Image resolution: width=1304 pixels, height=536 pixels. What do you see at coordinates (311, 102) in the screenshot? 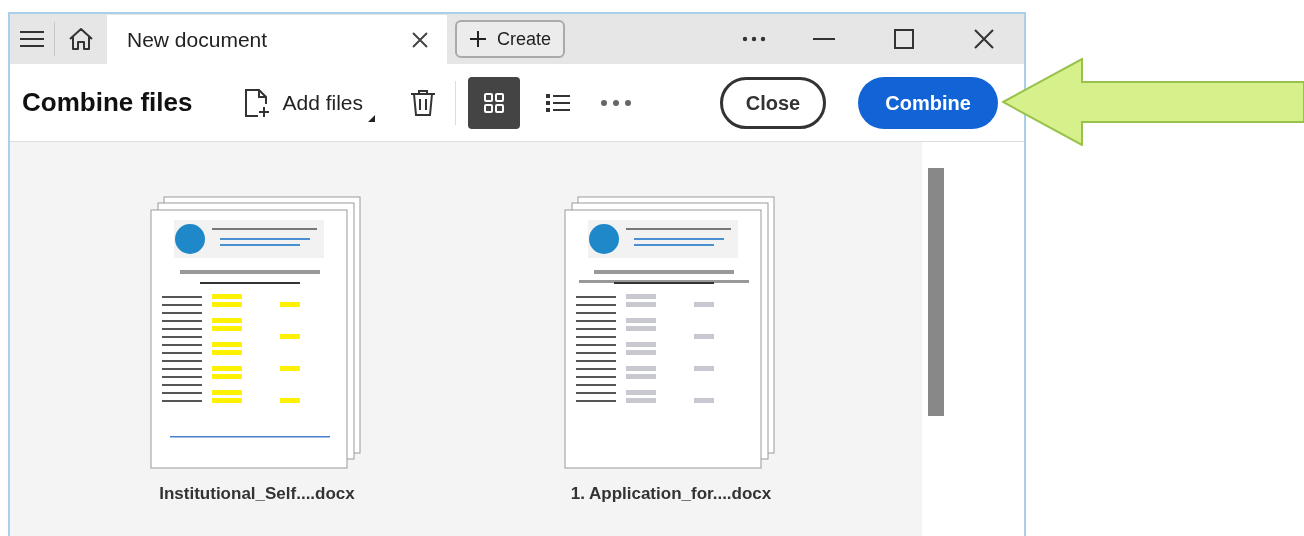
I see `add-files-button: Add files` at bounding box center [311, 102].